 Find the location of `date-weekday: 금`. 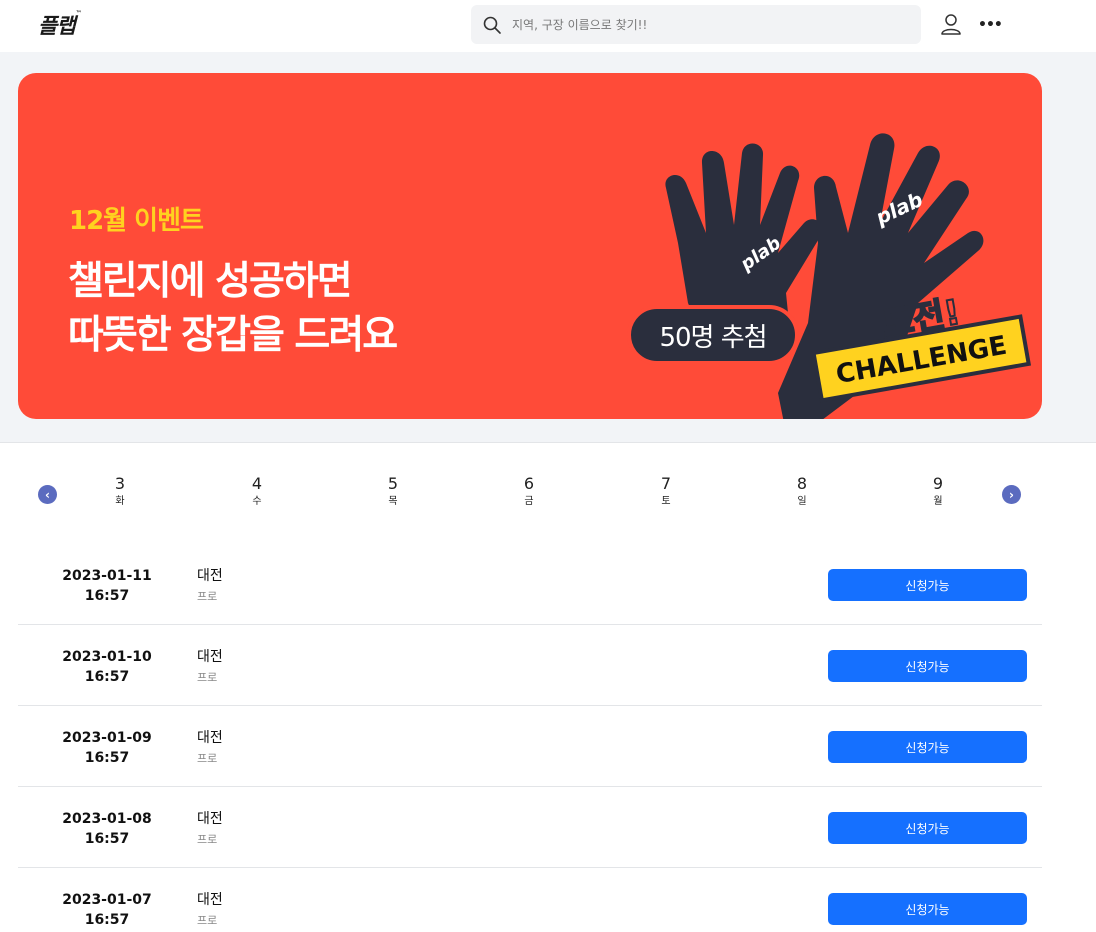

date-weekday: 금 is located at coordinates (529, 501).